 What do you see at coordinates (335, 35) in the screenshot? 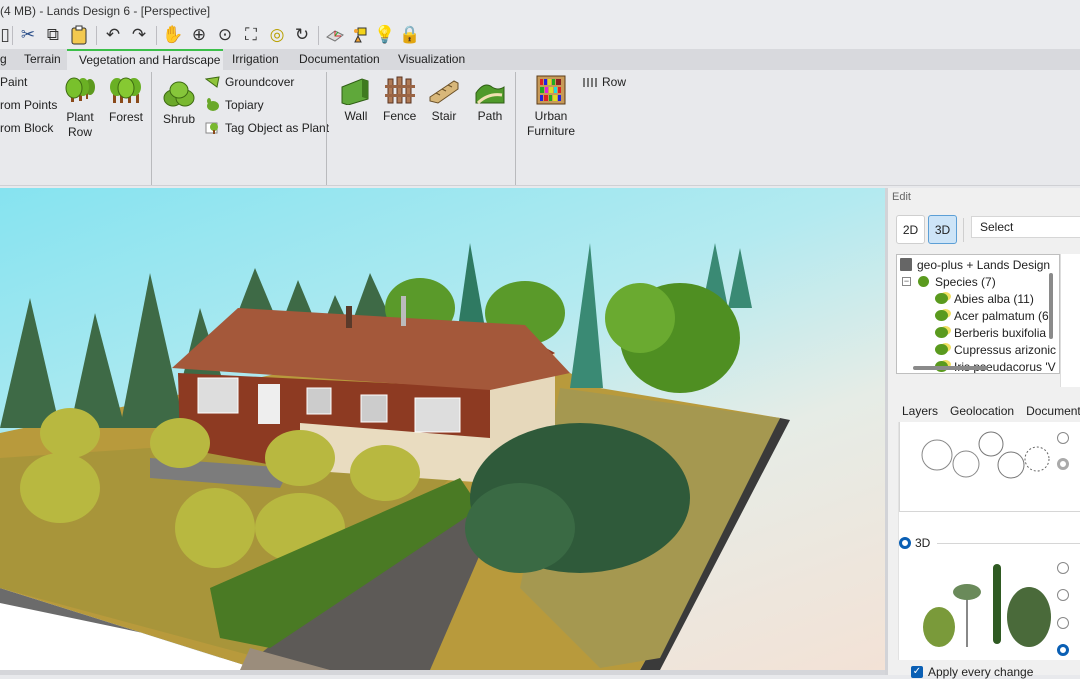
I see `grid-snap-icon` at bounding box center [335, 35].